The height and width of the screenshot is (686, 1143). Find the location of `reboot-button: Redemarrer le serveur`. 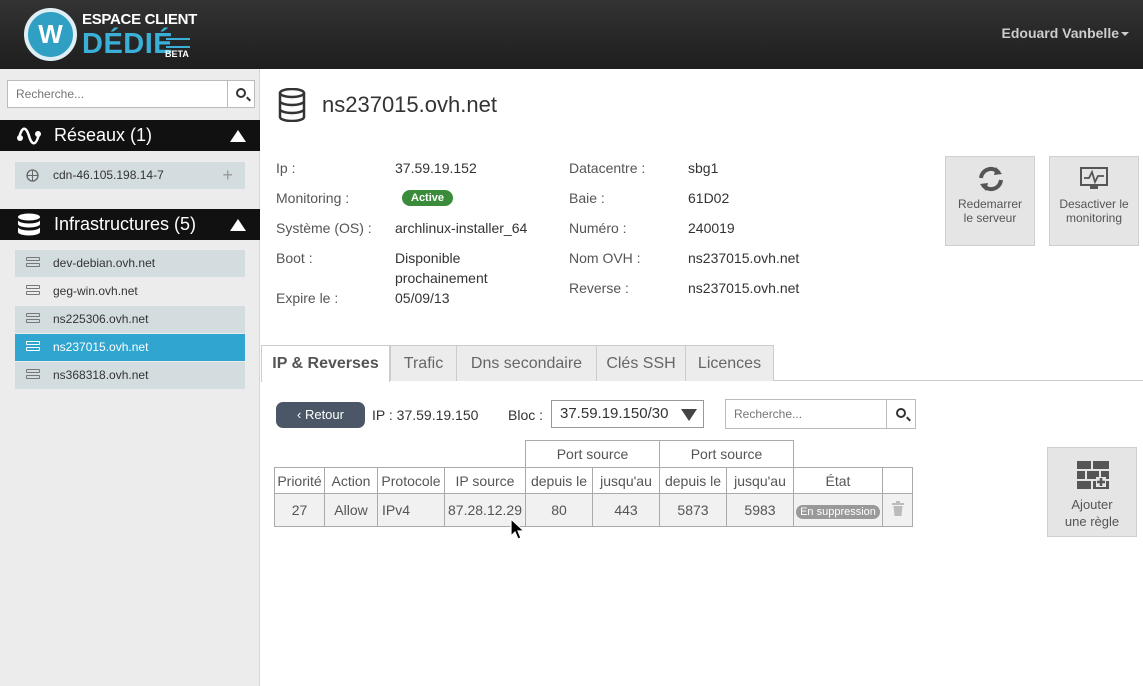

reboot-button: Redemarrer le serveur is located at coordinates (990, 201).